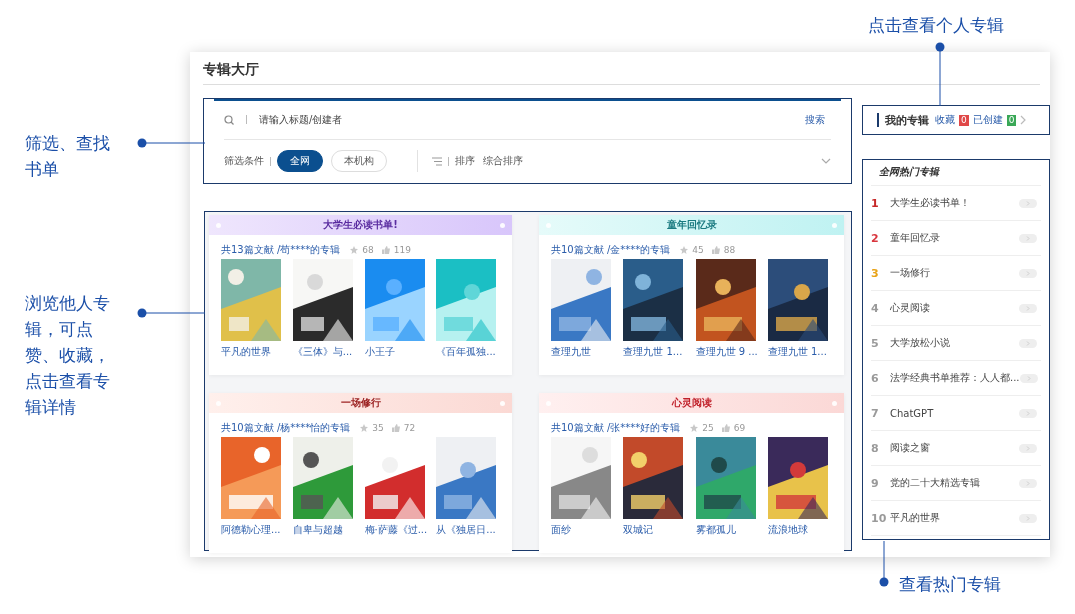 Image resolution: width=1075 pixels, height=614 pixels. Describe the element at coordinates (368, 250) in the screenshot. I see `favorite-count: 68` at that location.